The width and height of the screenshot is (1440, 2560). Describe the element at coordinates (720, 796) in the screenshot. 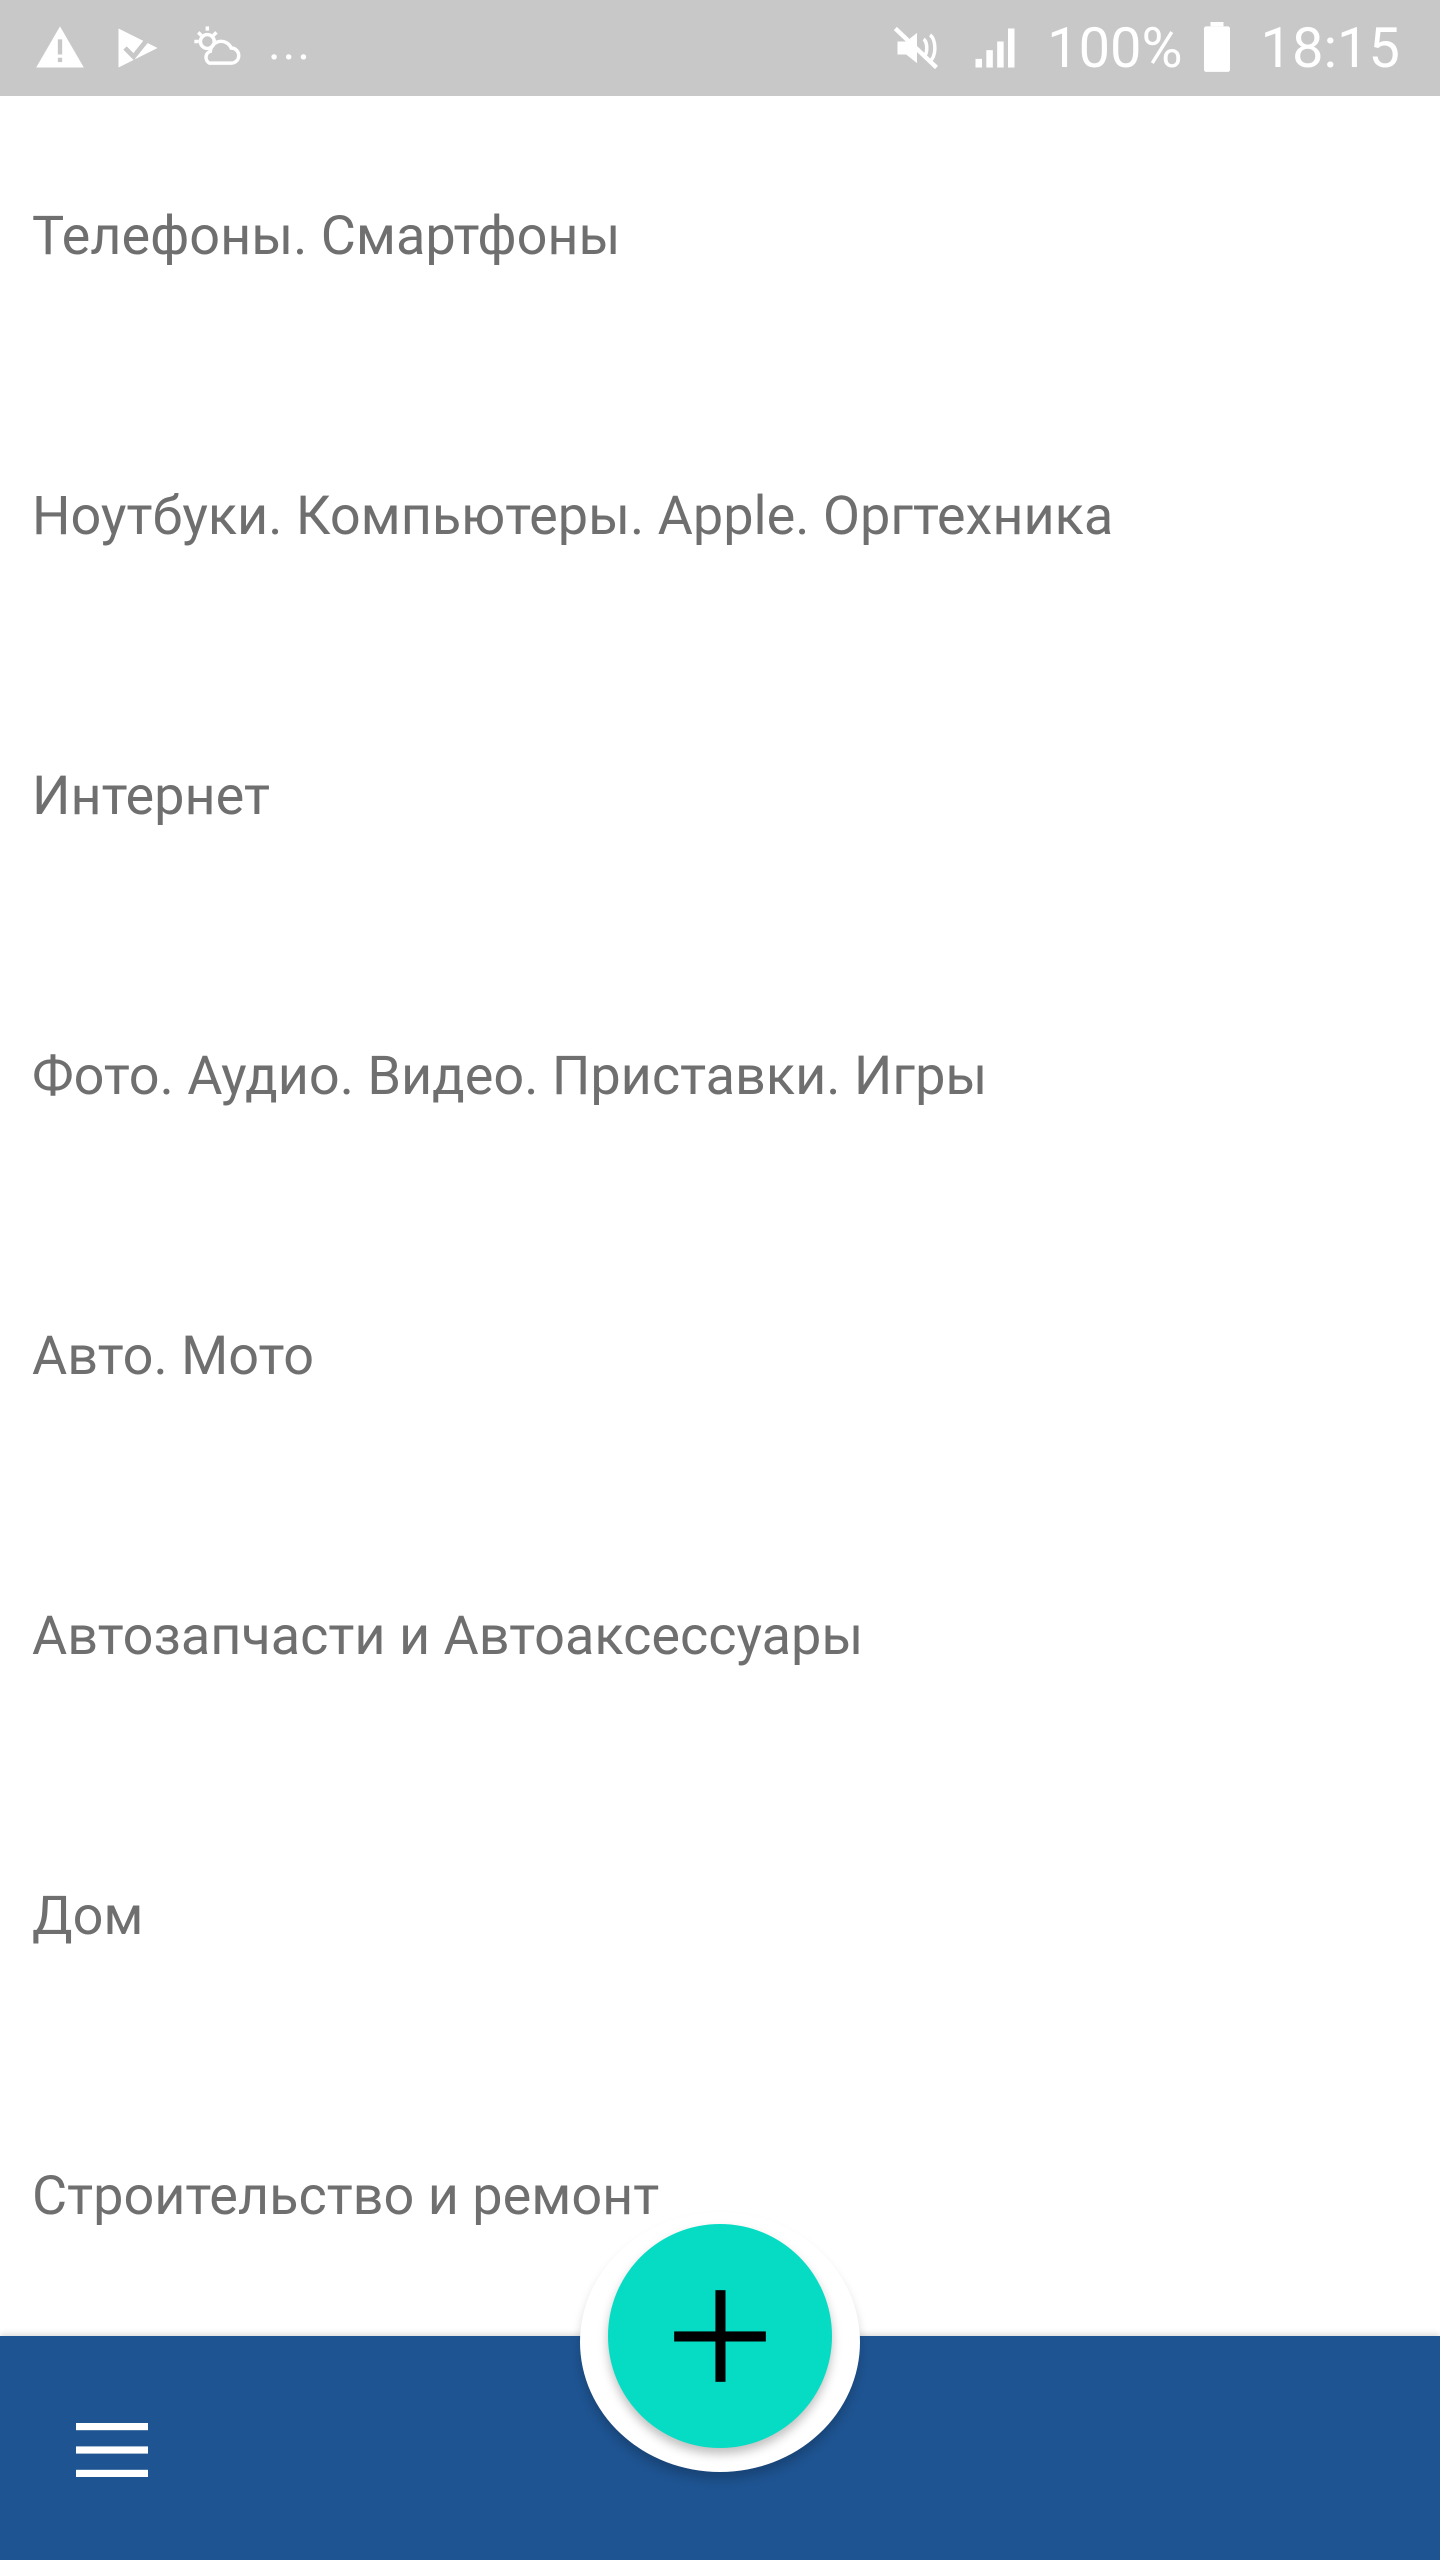

I see `list-item: Интернет` at that location.